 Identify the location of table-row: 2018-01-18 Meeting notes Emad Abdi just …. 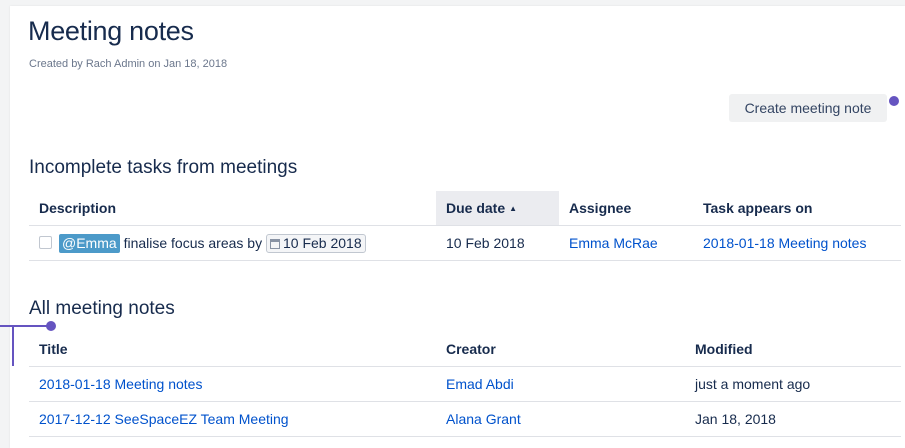
(465, 384).